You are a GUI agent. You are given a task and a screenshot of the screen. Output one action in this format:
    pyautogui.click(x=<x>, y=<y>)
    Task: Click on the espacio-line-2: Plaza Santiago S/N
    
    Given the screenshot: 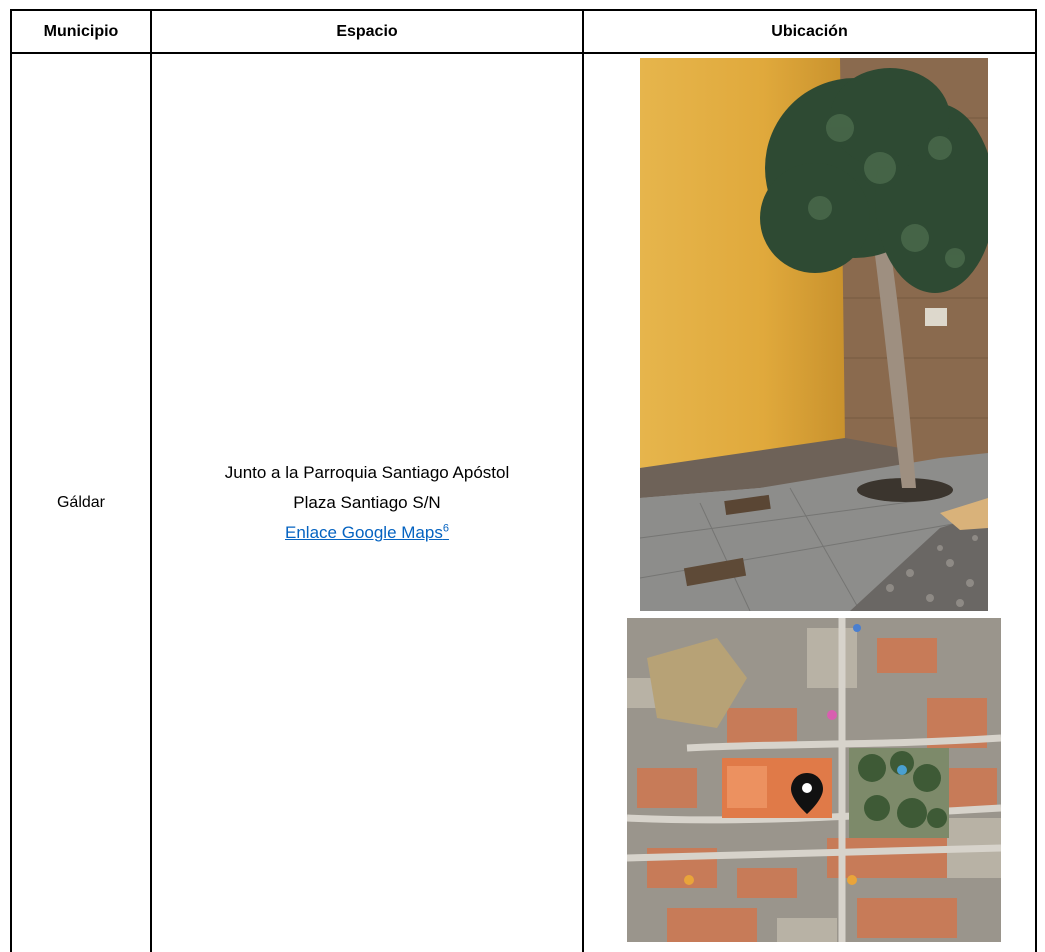 What is the action you would take?
    pyautogui.click(x=367, y=502)
    